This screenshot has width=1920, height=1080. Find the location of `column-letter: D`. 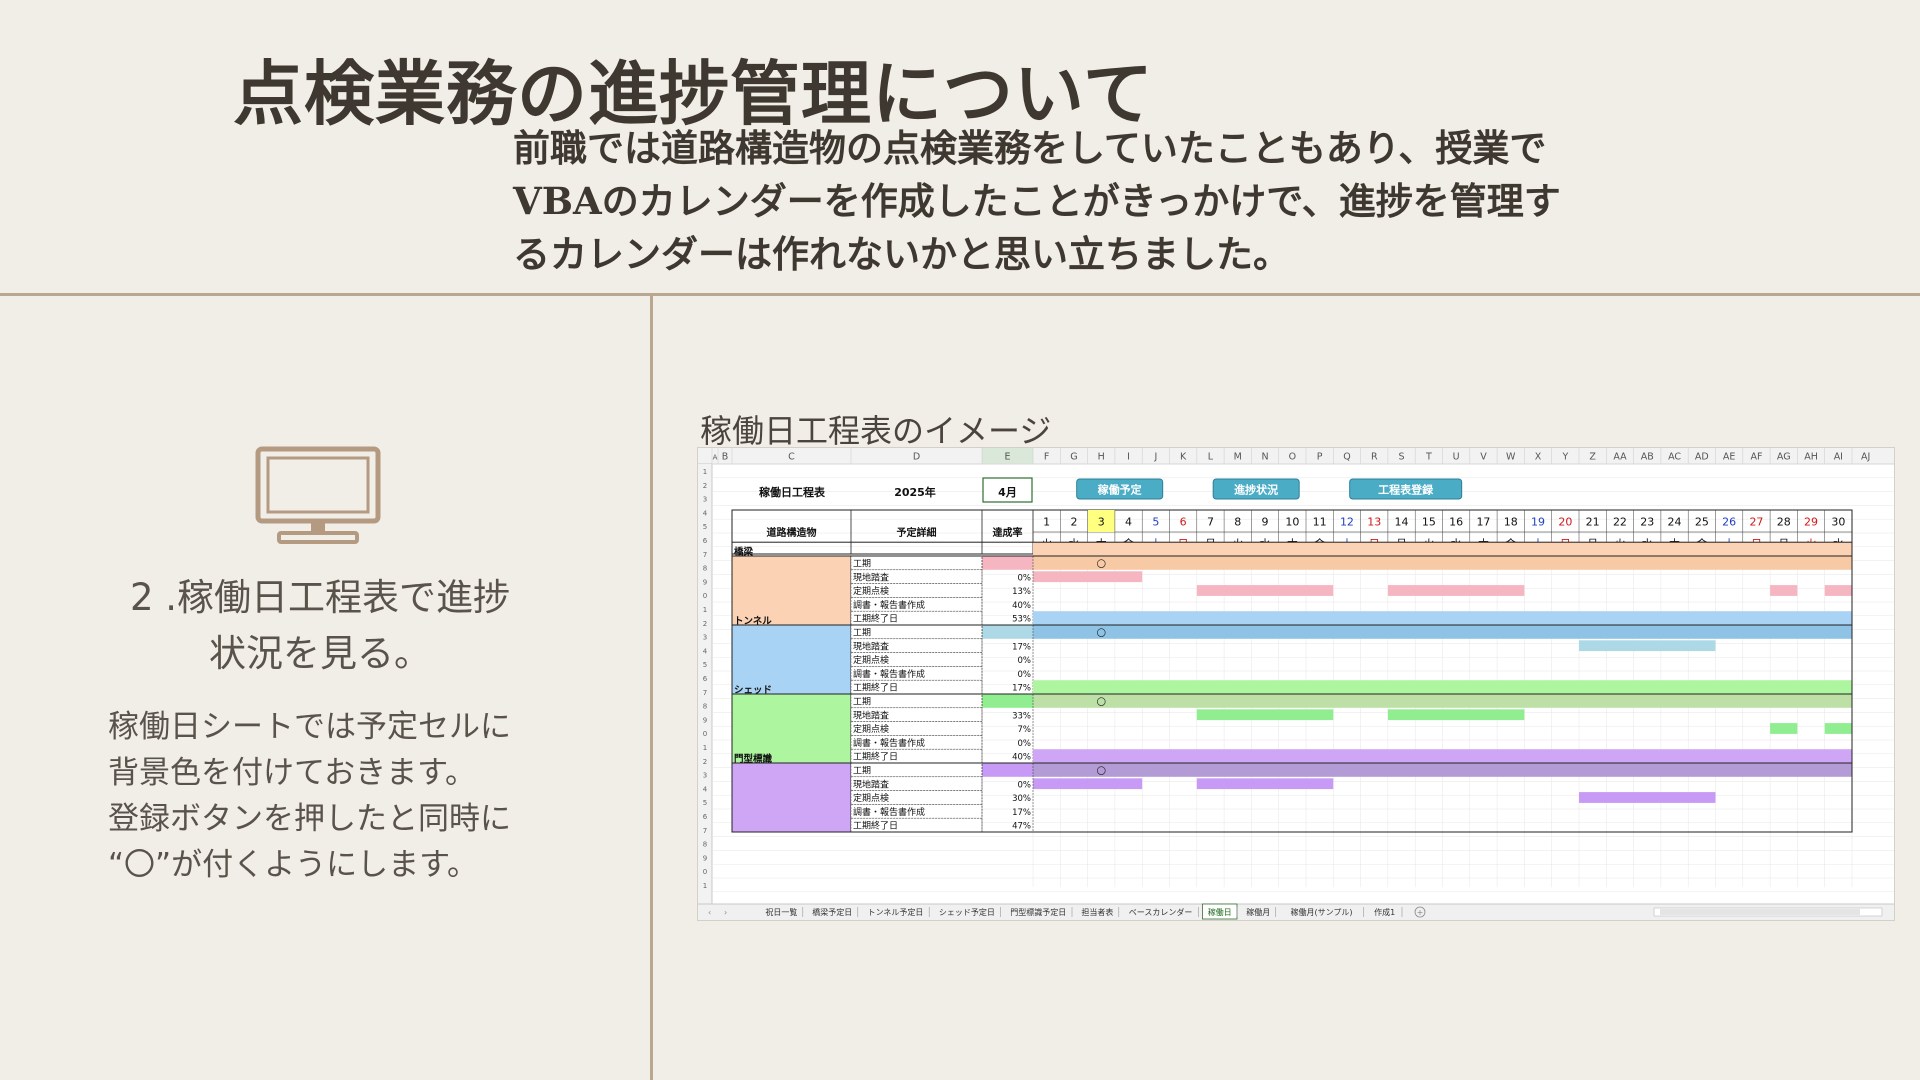

column-letter: D is located at coordinates (916, 457).